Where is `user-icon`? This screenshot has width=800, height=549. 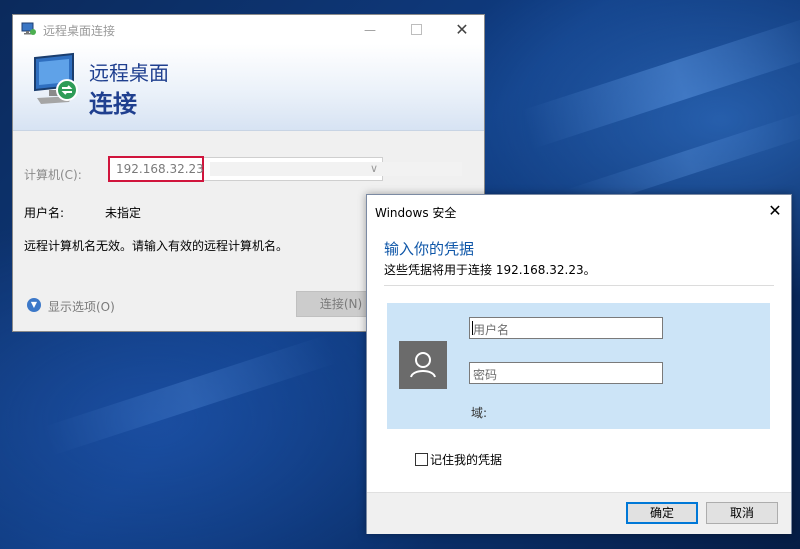 user-icon is located at coordinates (423, 365).